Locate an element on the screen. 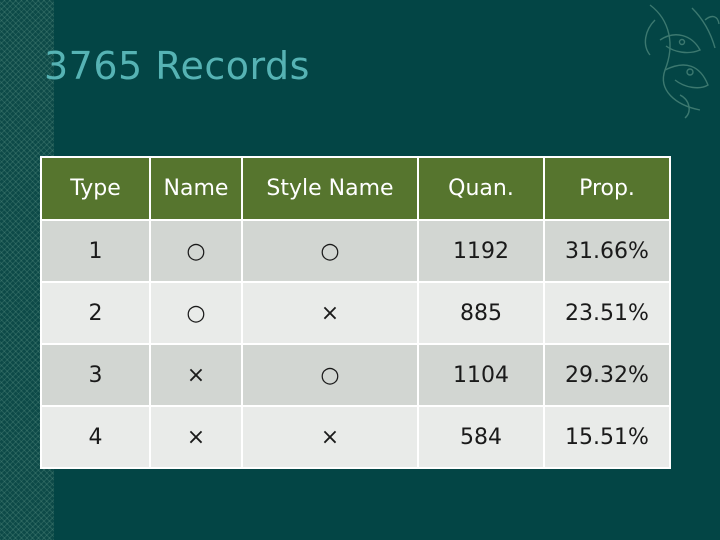 This screenshot has height=540, width=720. cell-proportion: 23.51% is located at coordinates (607, 313).